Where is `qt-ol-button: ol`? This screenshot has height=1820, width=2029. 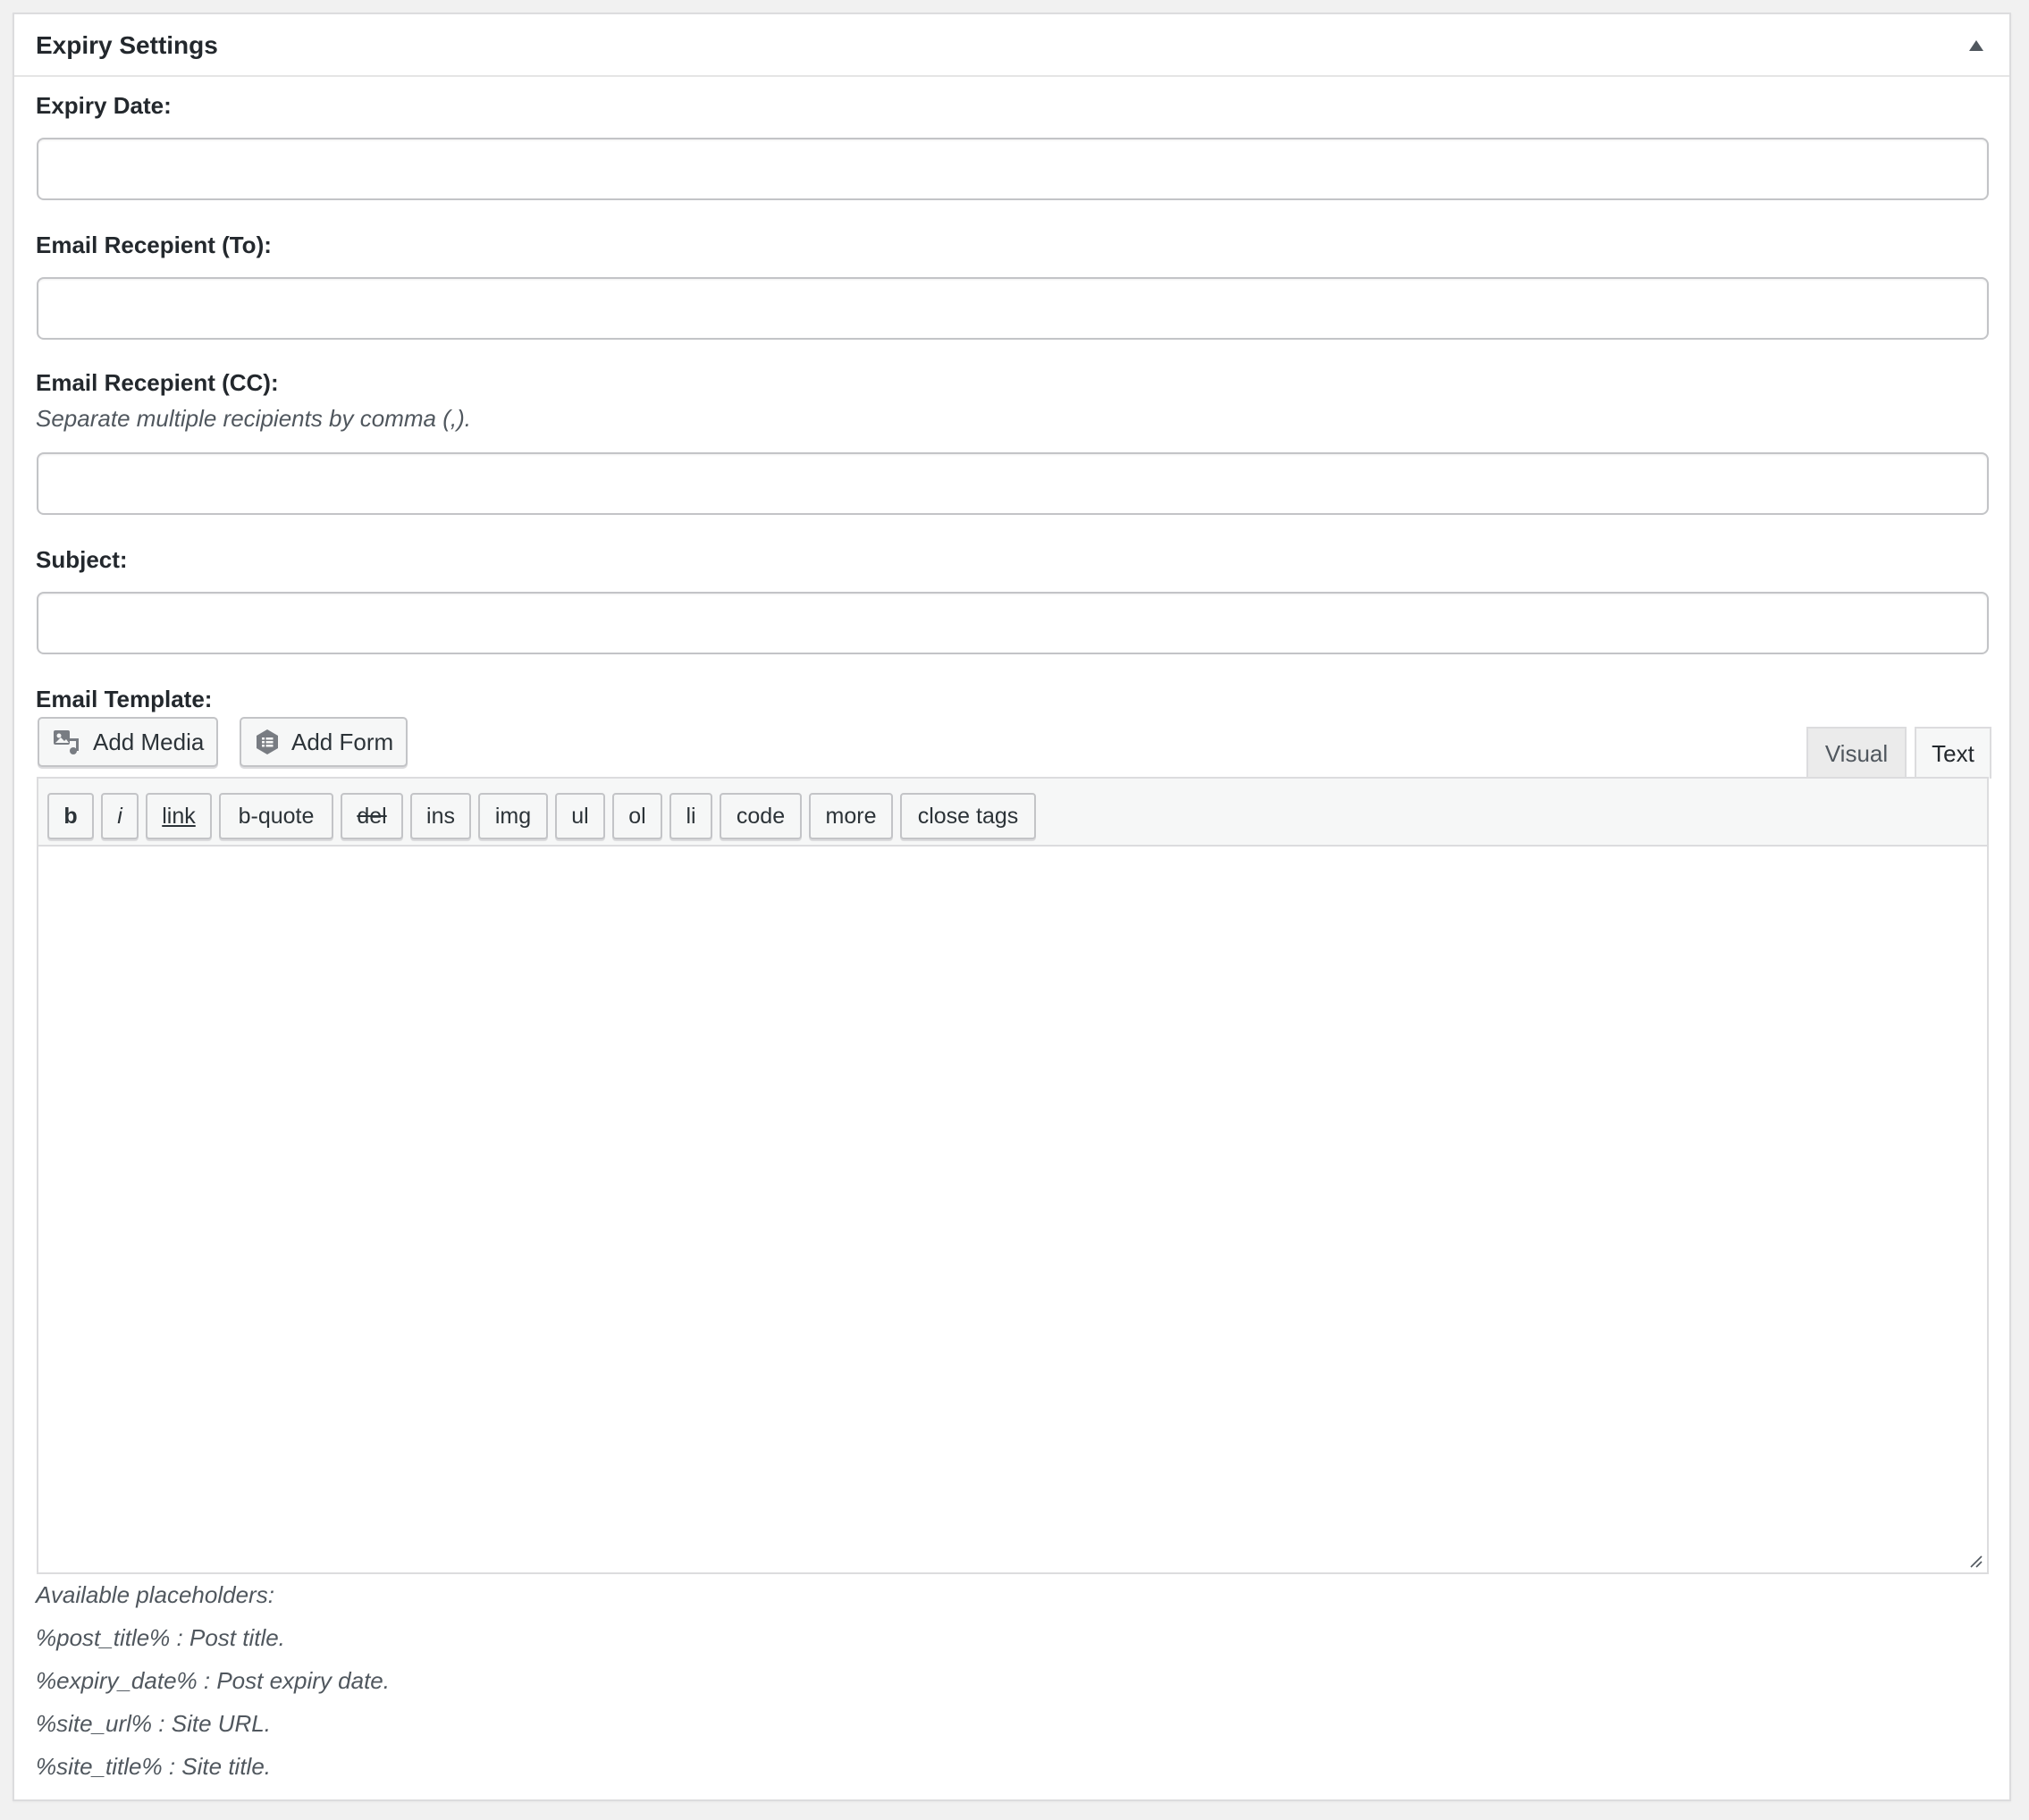 qt-ol-button: ol is located at coordinates (637, 816).